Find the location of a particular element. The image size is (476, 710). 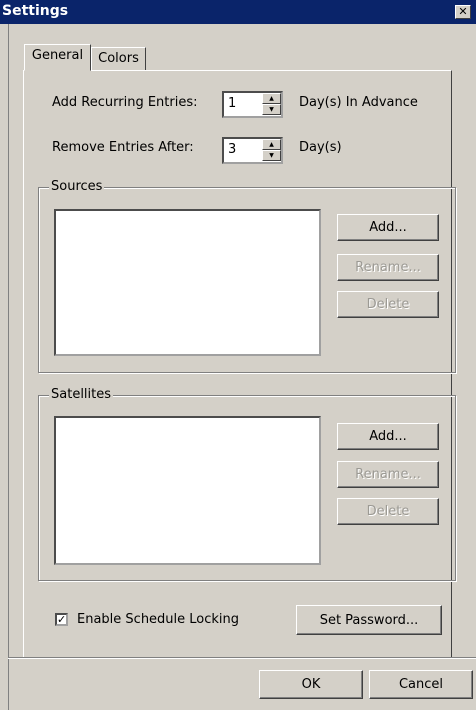

satellites-group-title: Satellites is located at coordinates (81, 394).